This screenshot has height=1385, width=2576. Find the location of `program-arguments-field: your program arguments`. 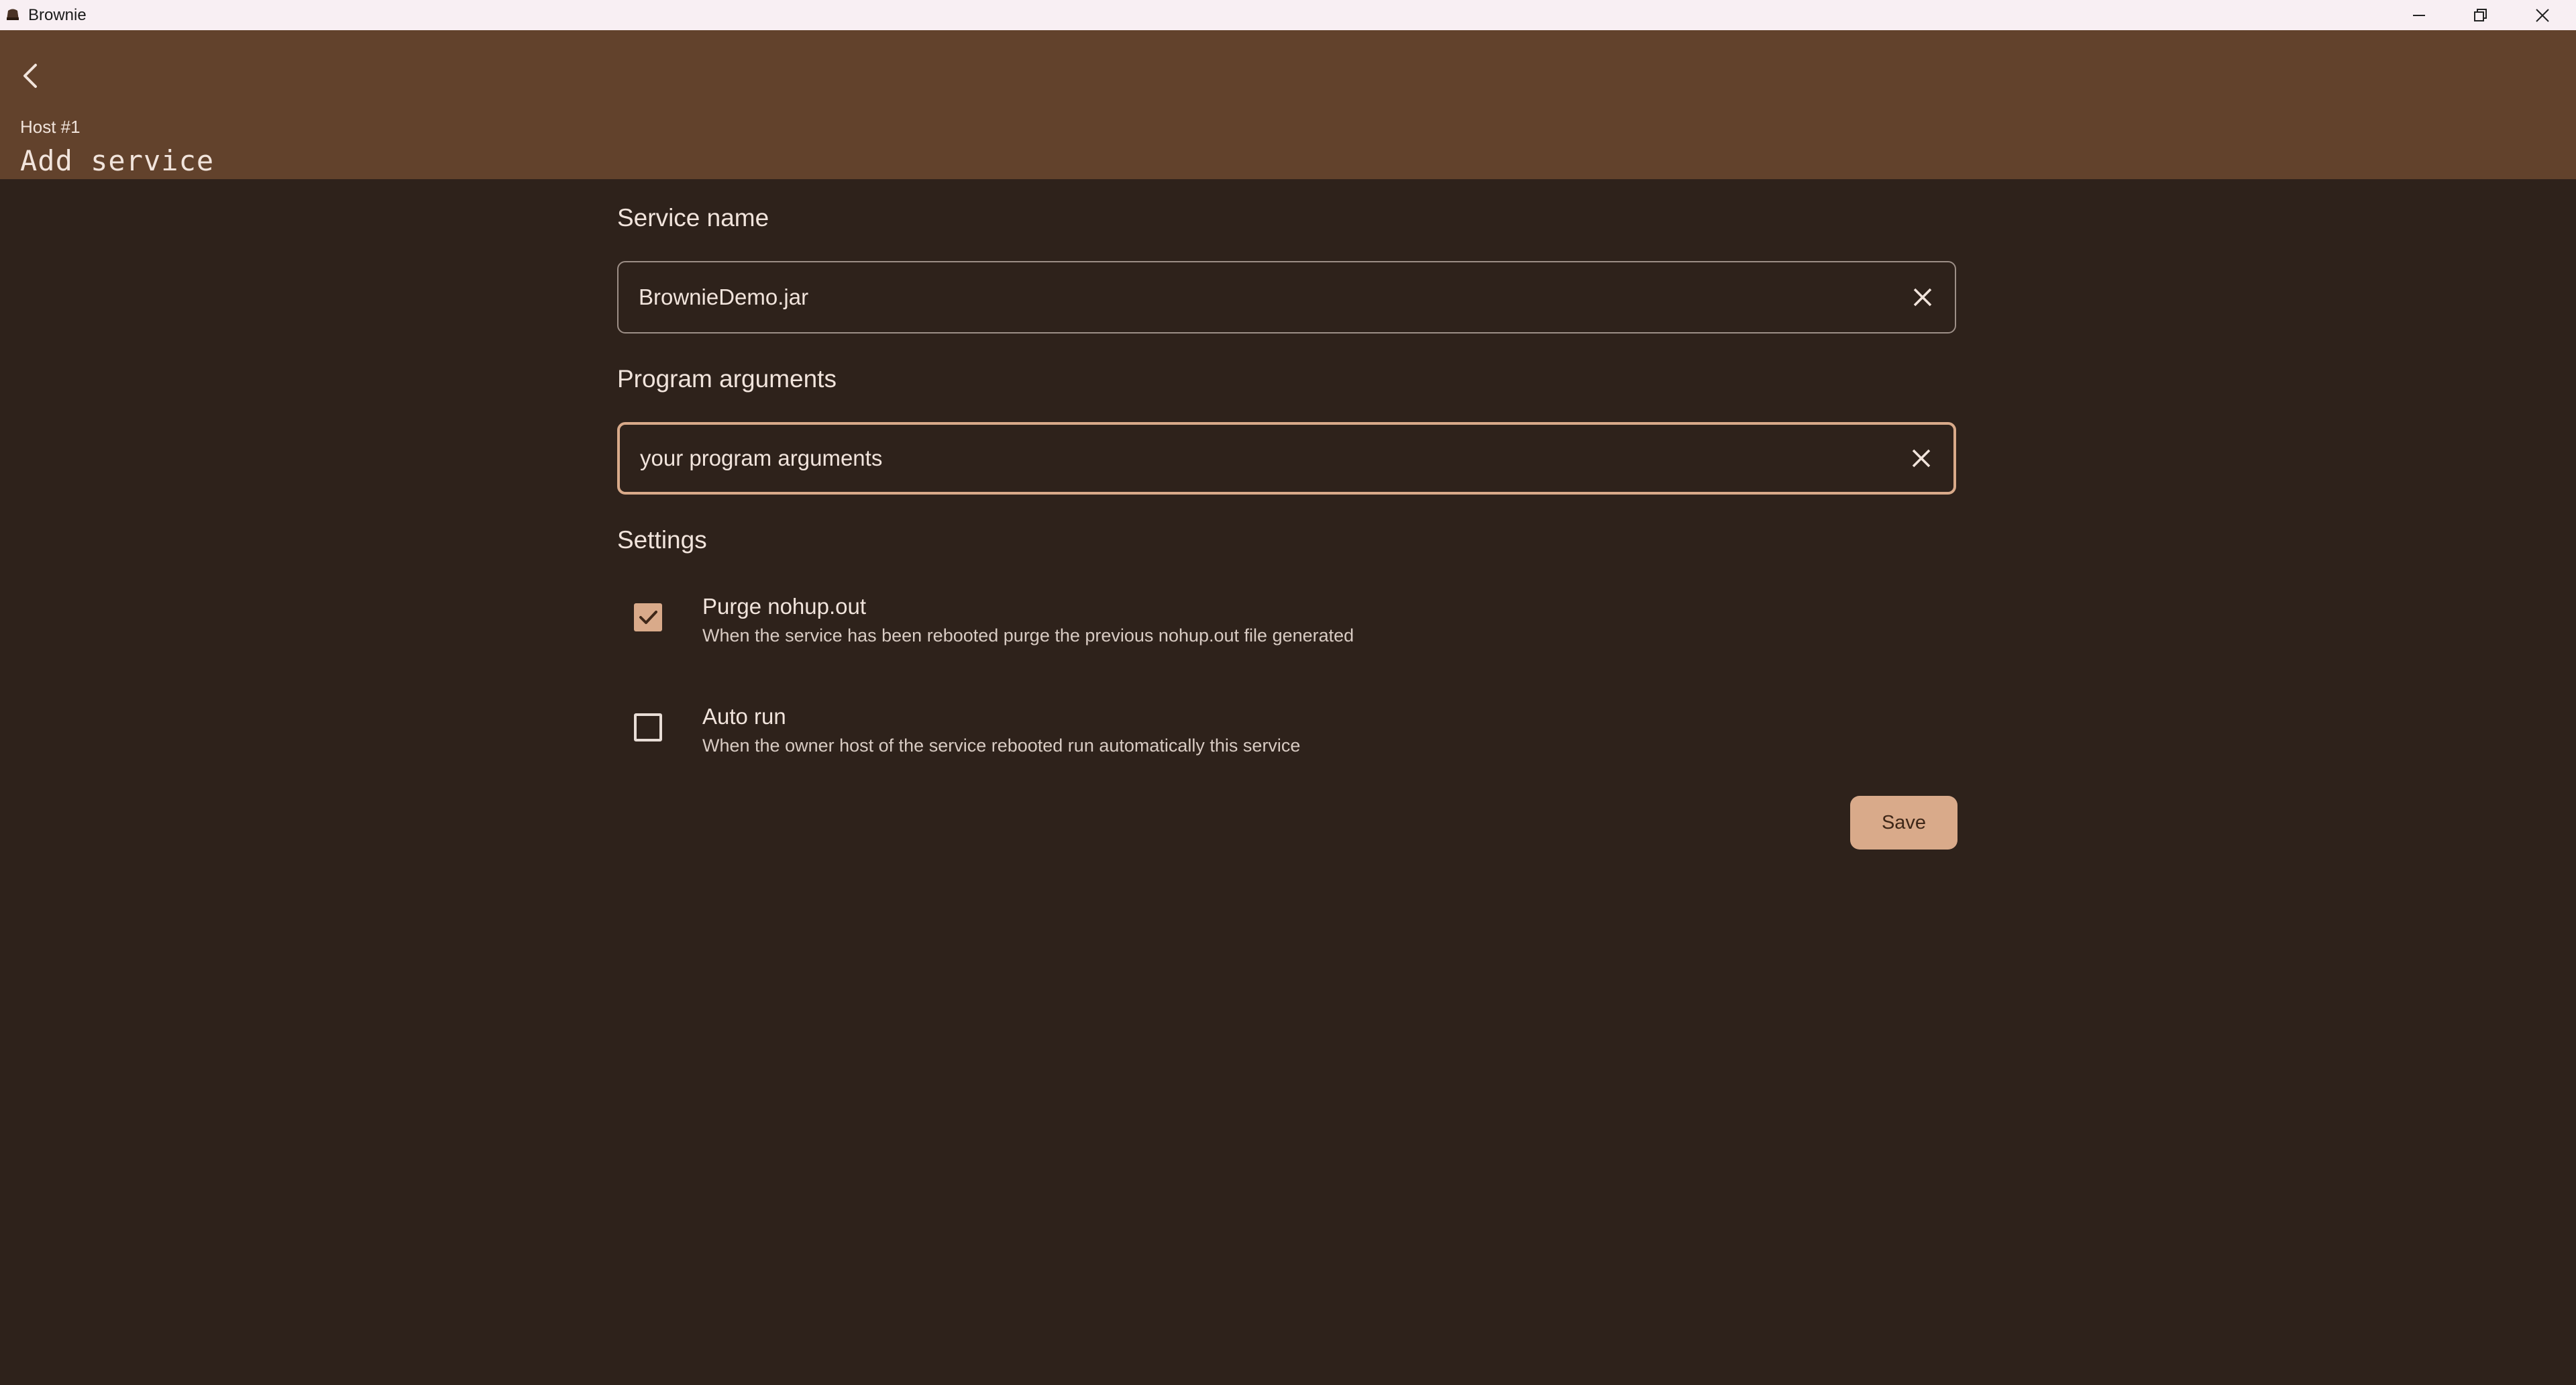

program-arguments-field: your program arguments is located at coordinates (1286, 458).